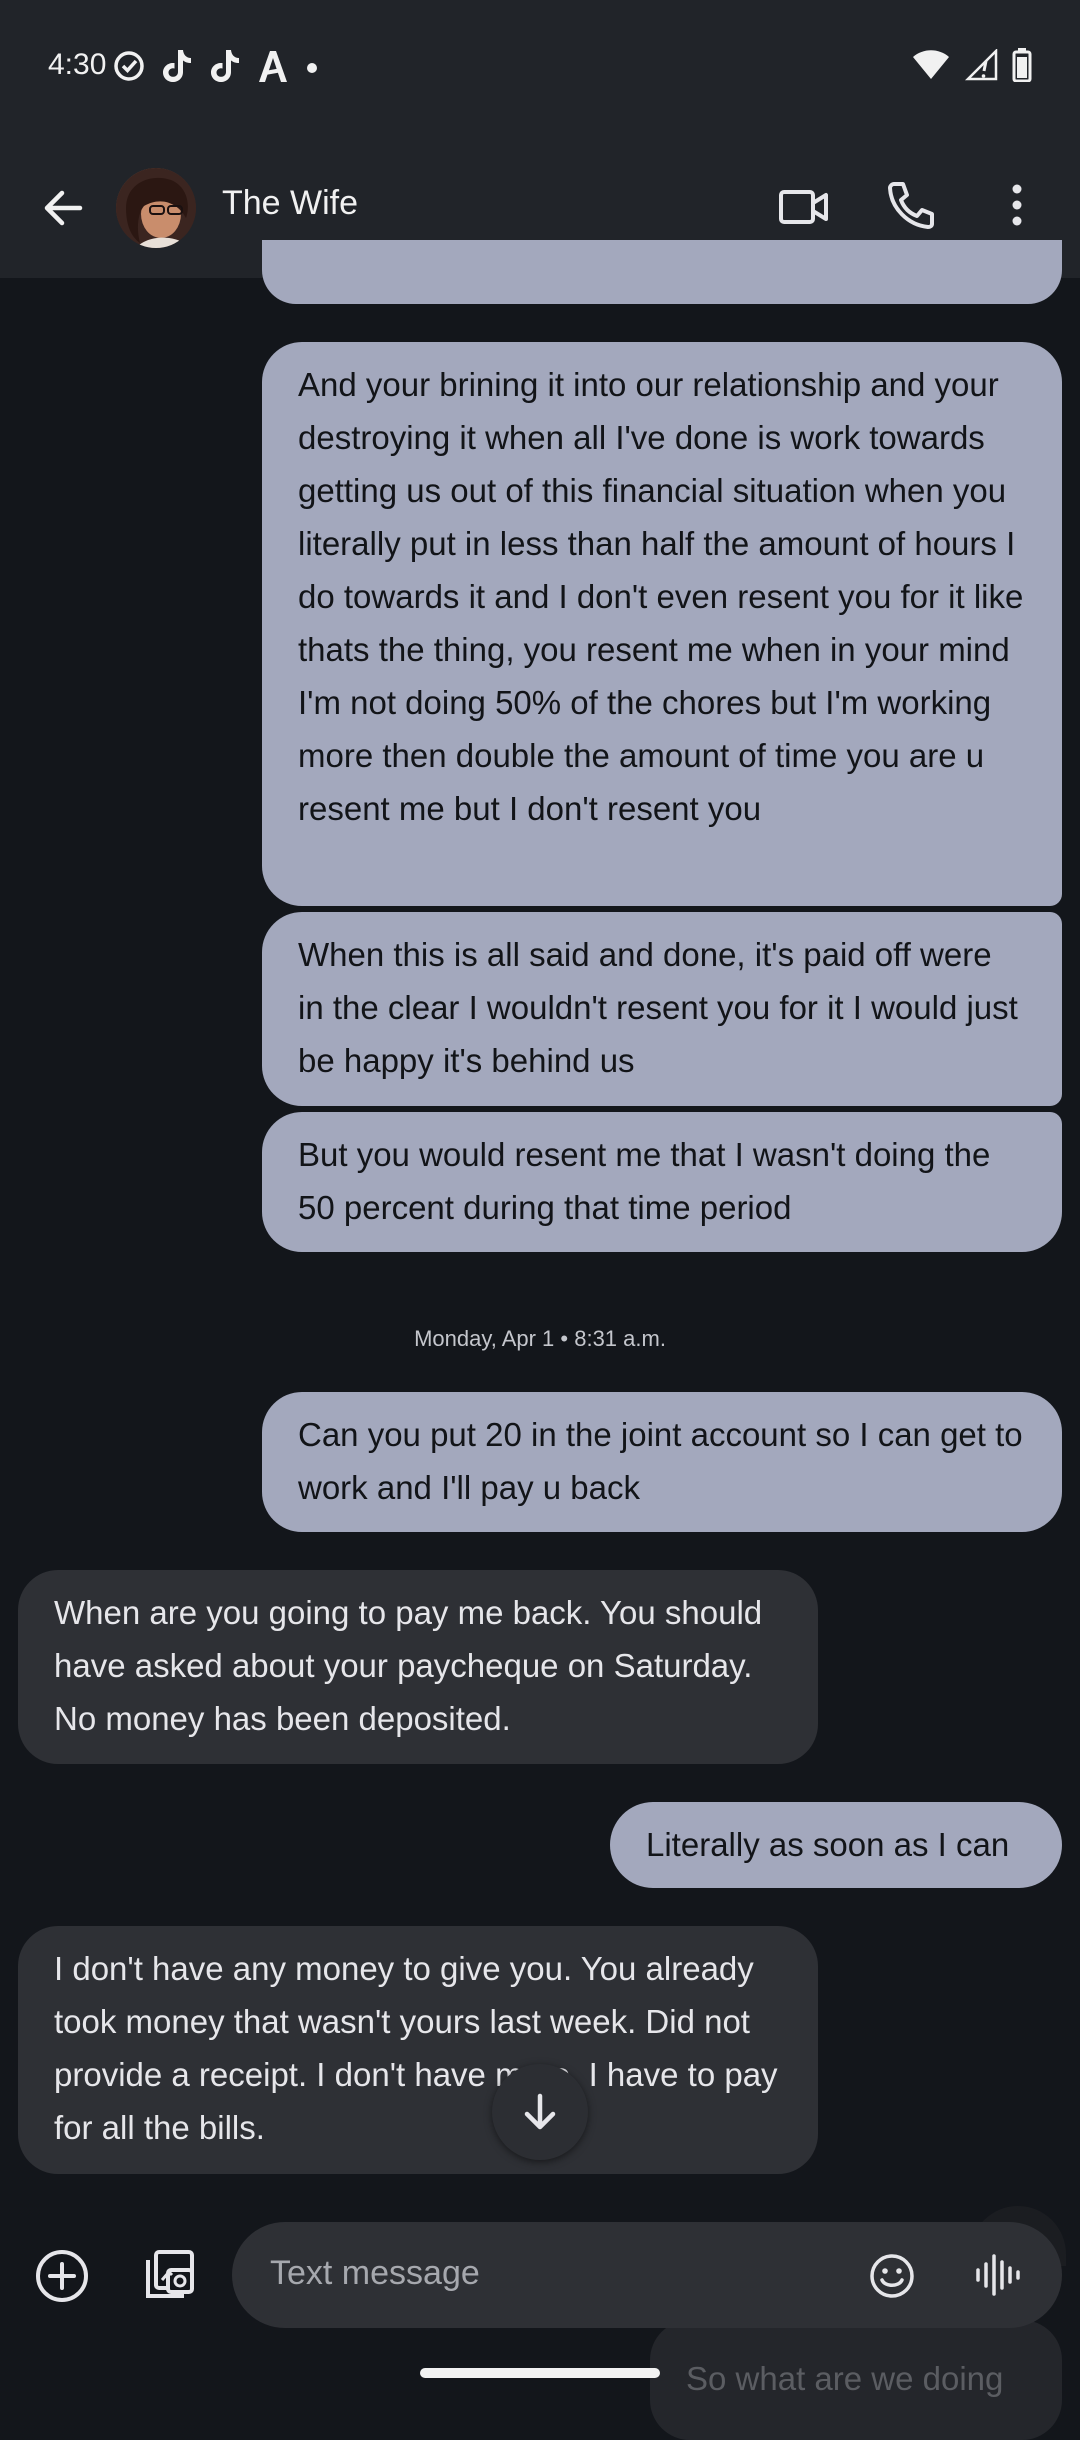 The height and width of the screenshot is (2440, 1080). I want to click on message-bubble-sent, so click(662, 272).